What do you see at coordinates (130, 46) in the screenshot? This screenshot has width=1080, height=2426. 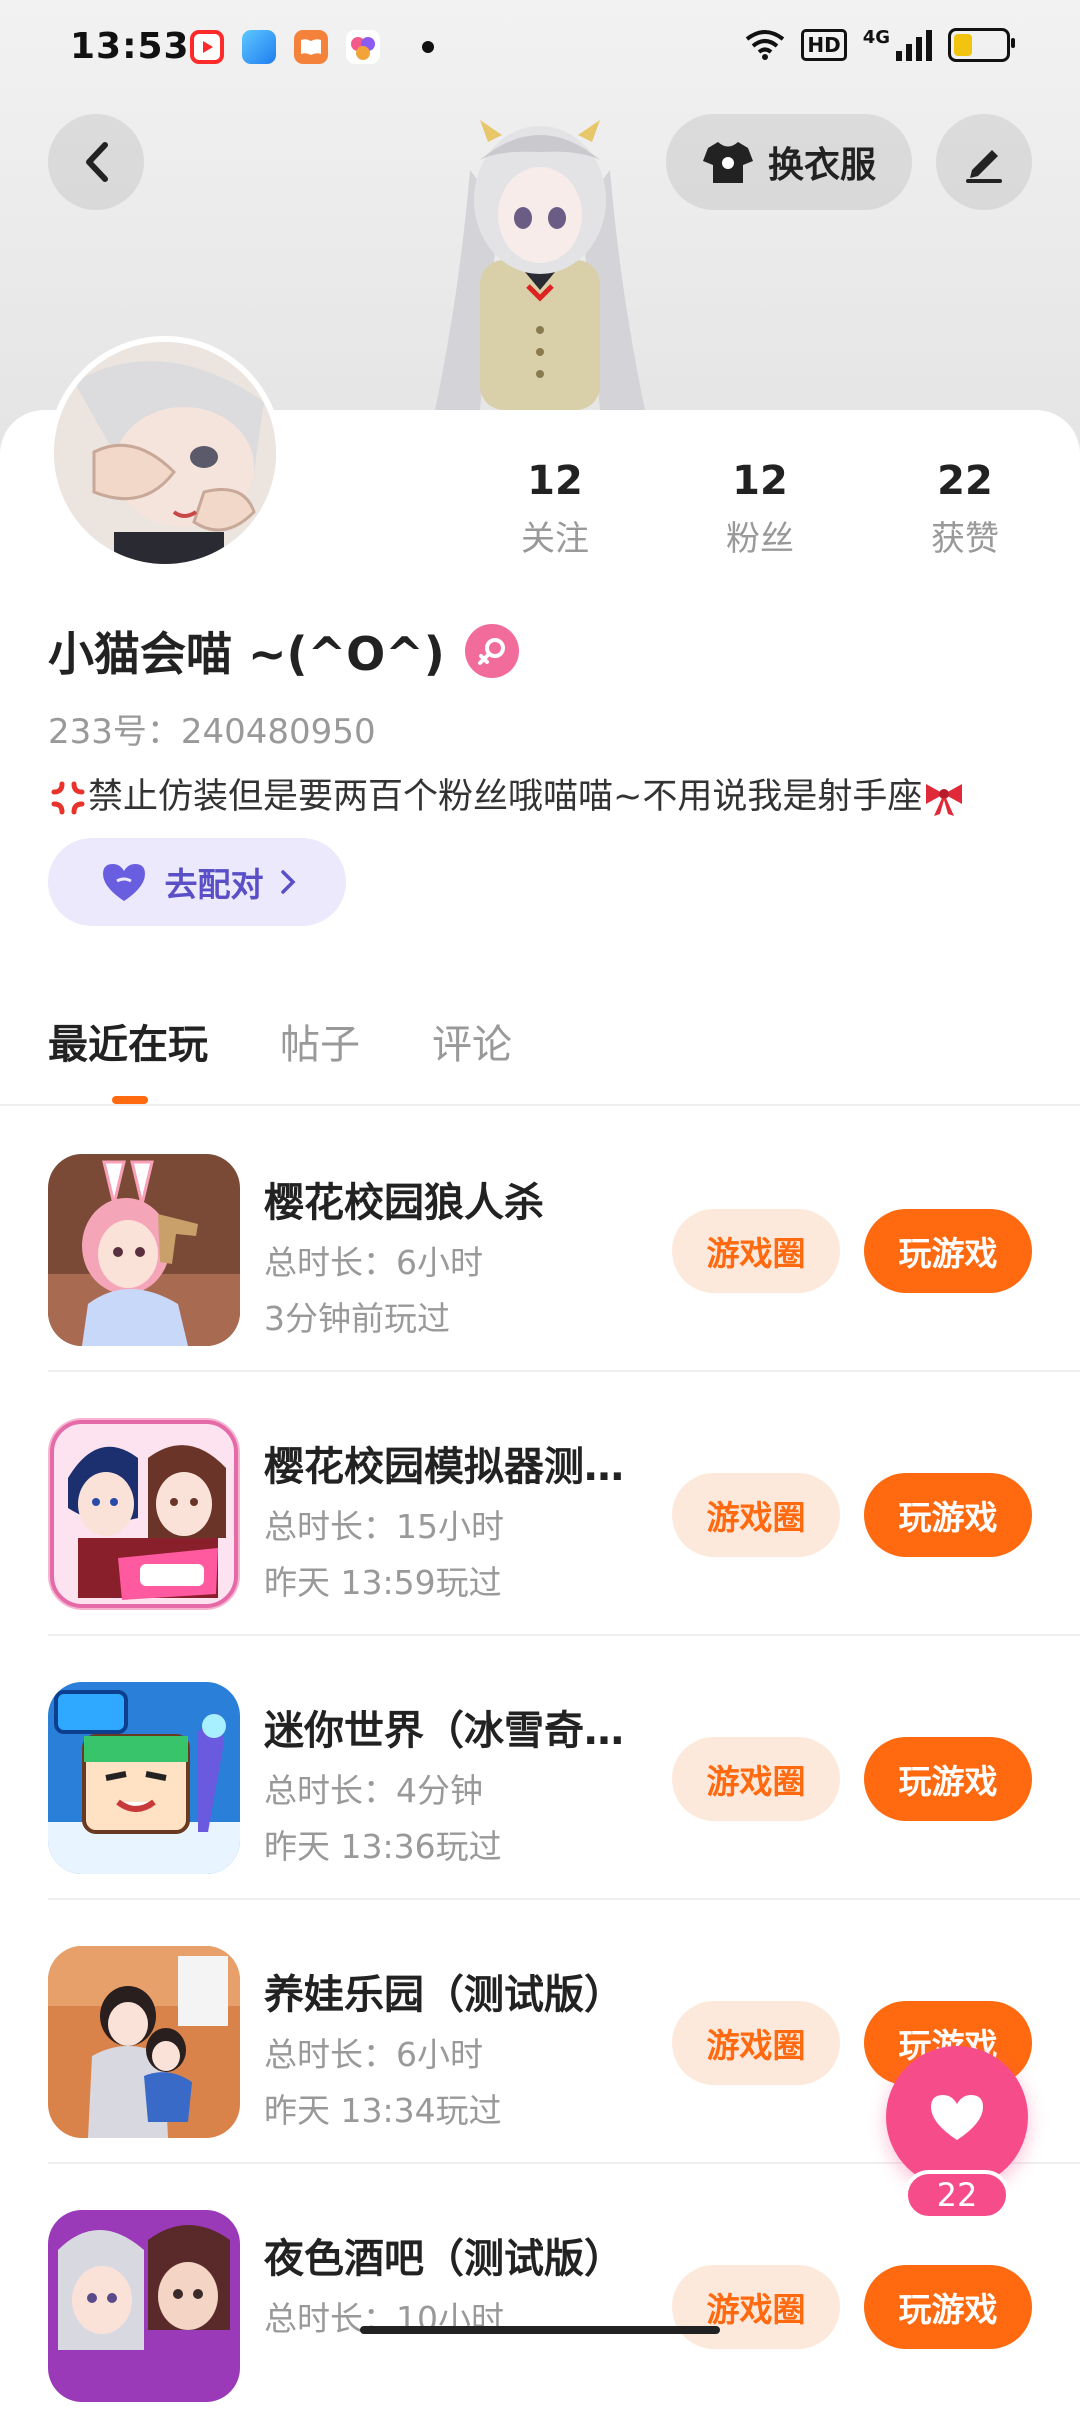 I see `status-time: 13:53` at bounding box center [130, 46].